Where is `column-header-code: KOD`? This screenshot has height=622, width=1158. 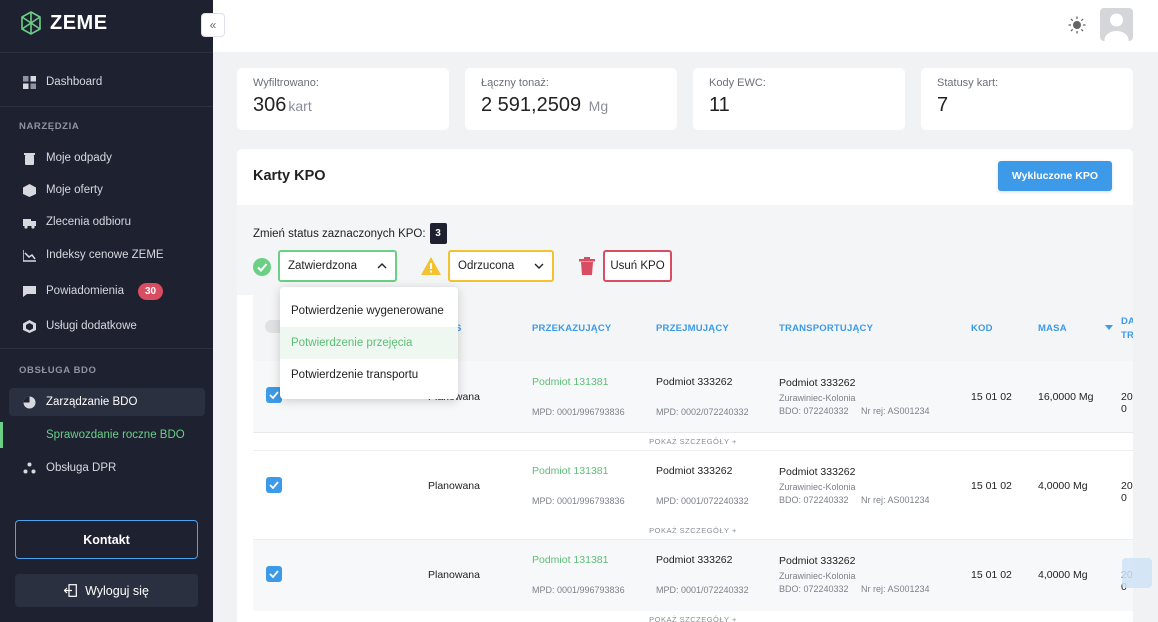 column-header-code: KOD is located at coordinates (982, 328).